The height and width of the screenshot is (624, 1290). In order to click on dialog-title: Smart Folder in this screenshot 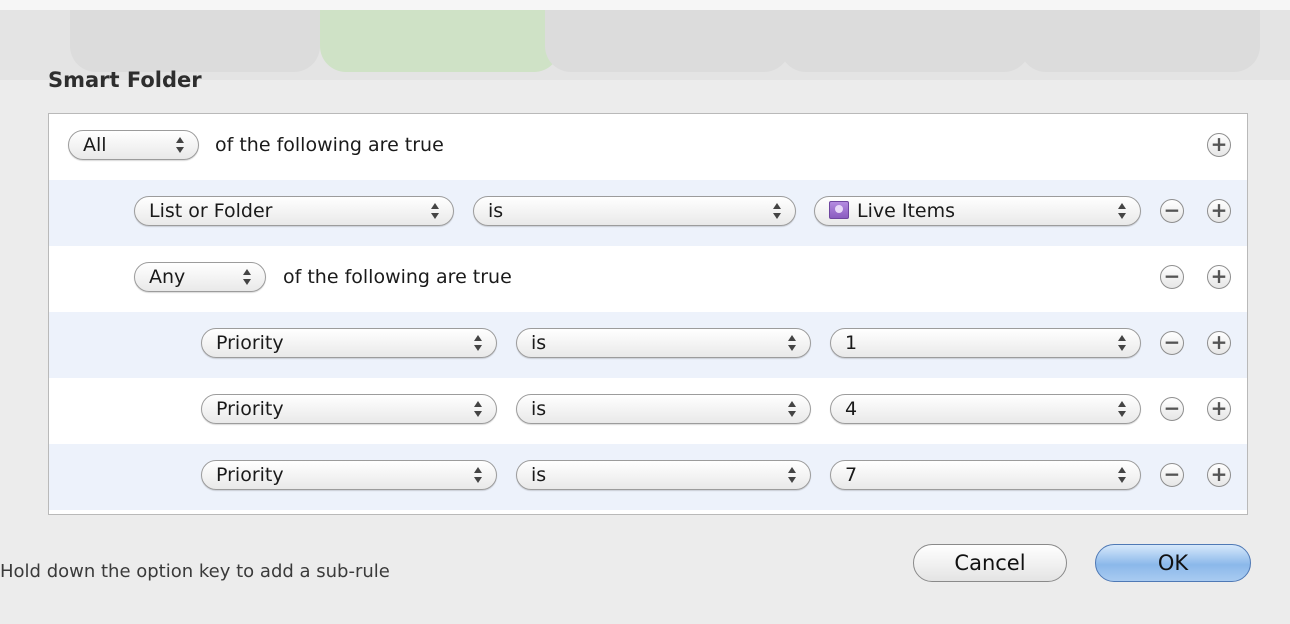, I will do `click(125, 80)`.